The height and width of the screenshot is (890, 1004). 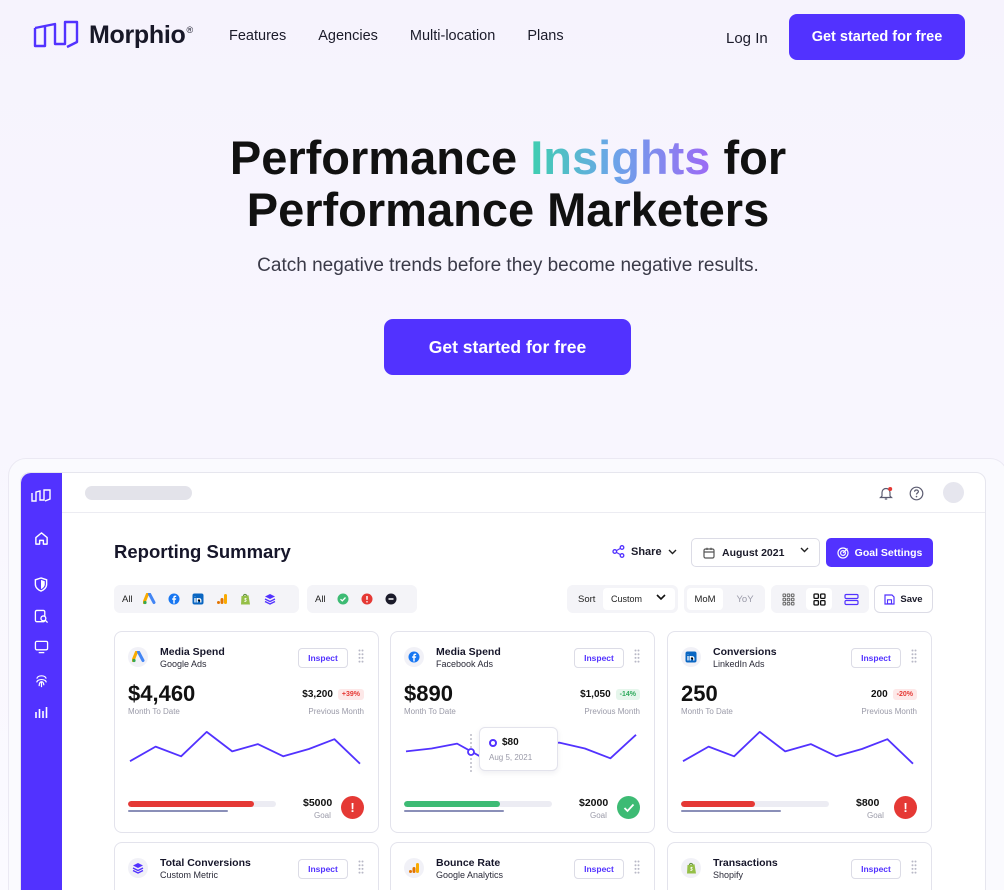 What do you see at coordinates (367, 599) in the screenshot?
I see `alert-circle-icon` at bounding box center [367, 599].